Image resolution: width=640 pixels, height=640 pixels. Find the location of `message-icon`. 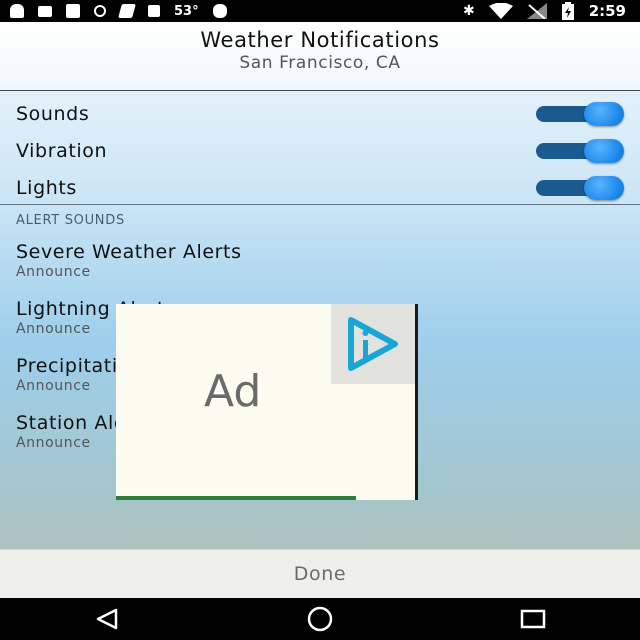

message-icon is located at coordinates (45, 11).